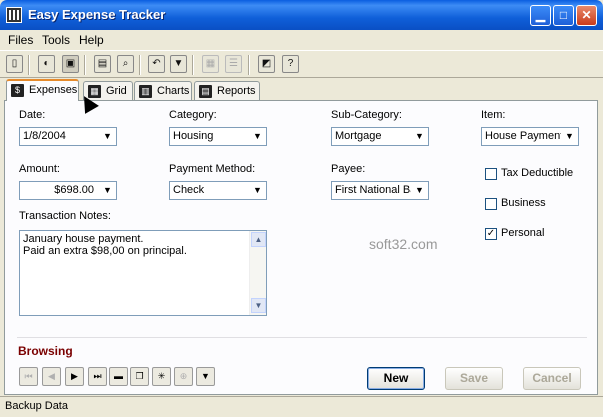 This screenshot has width=603, height=417. Describe the element at coordinates (178, 64) in the screenshot. I see `filter-icon: ▼` at that location.